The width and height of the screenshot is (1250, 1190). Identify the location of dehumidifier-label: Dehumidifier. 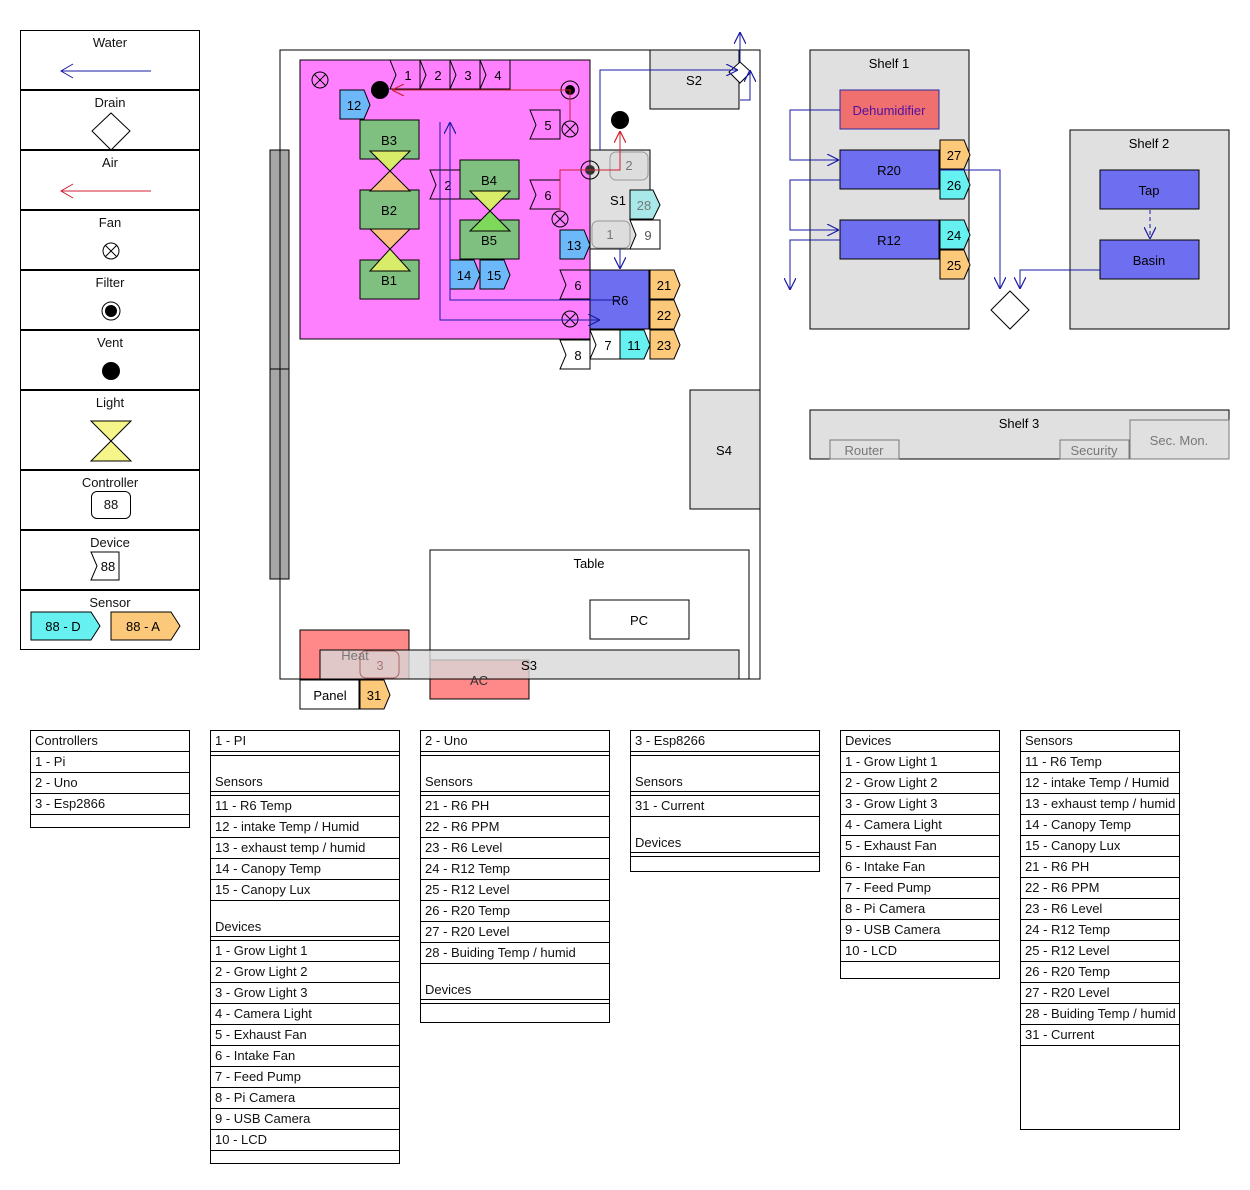
(890, 110).